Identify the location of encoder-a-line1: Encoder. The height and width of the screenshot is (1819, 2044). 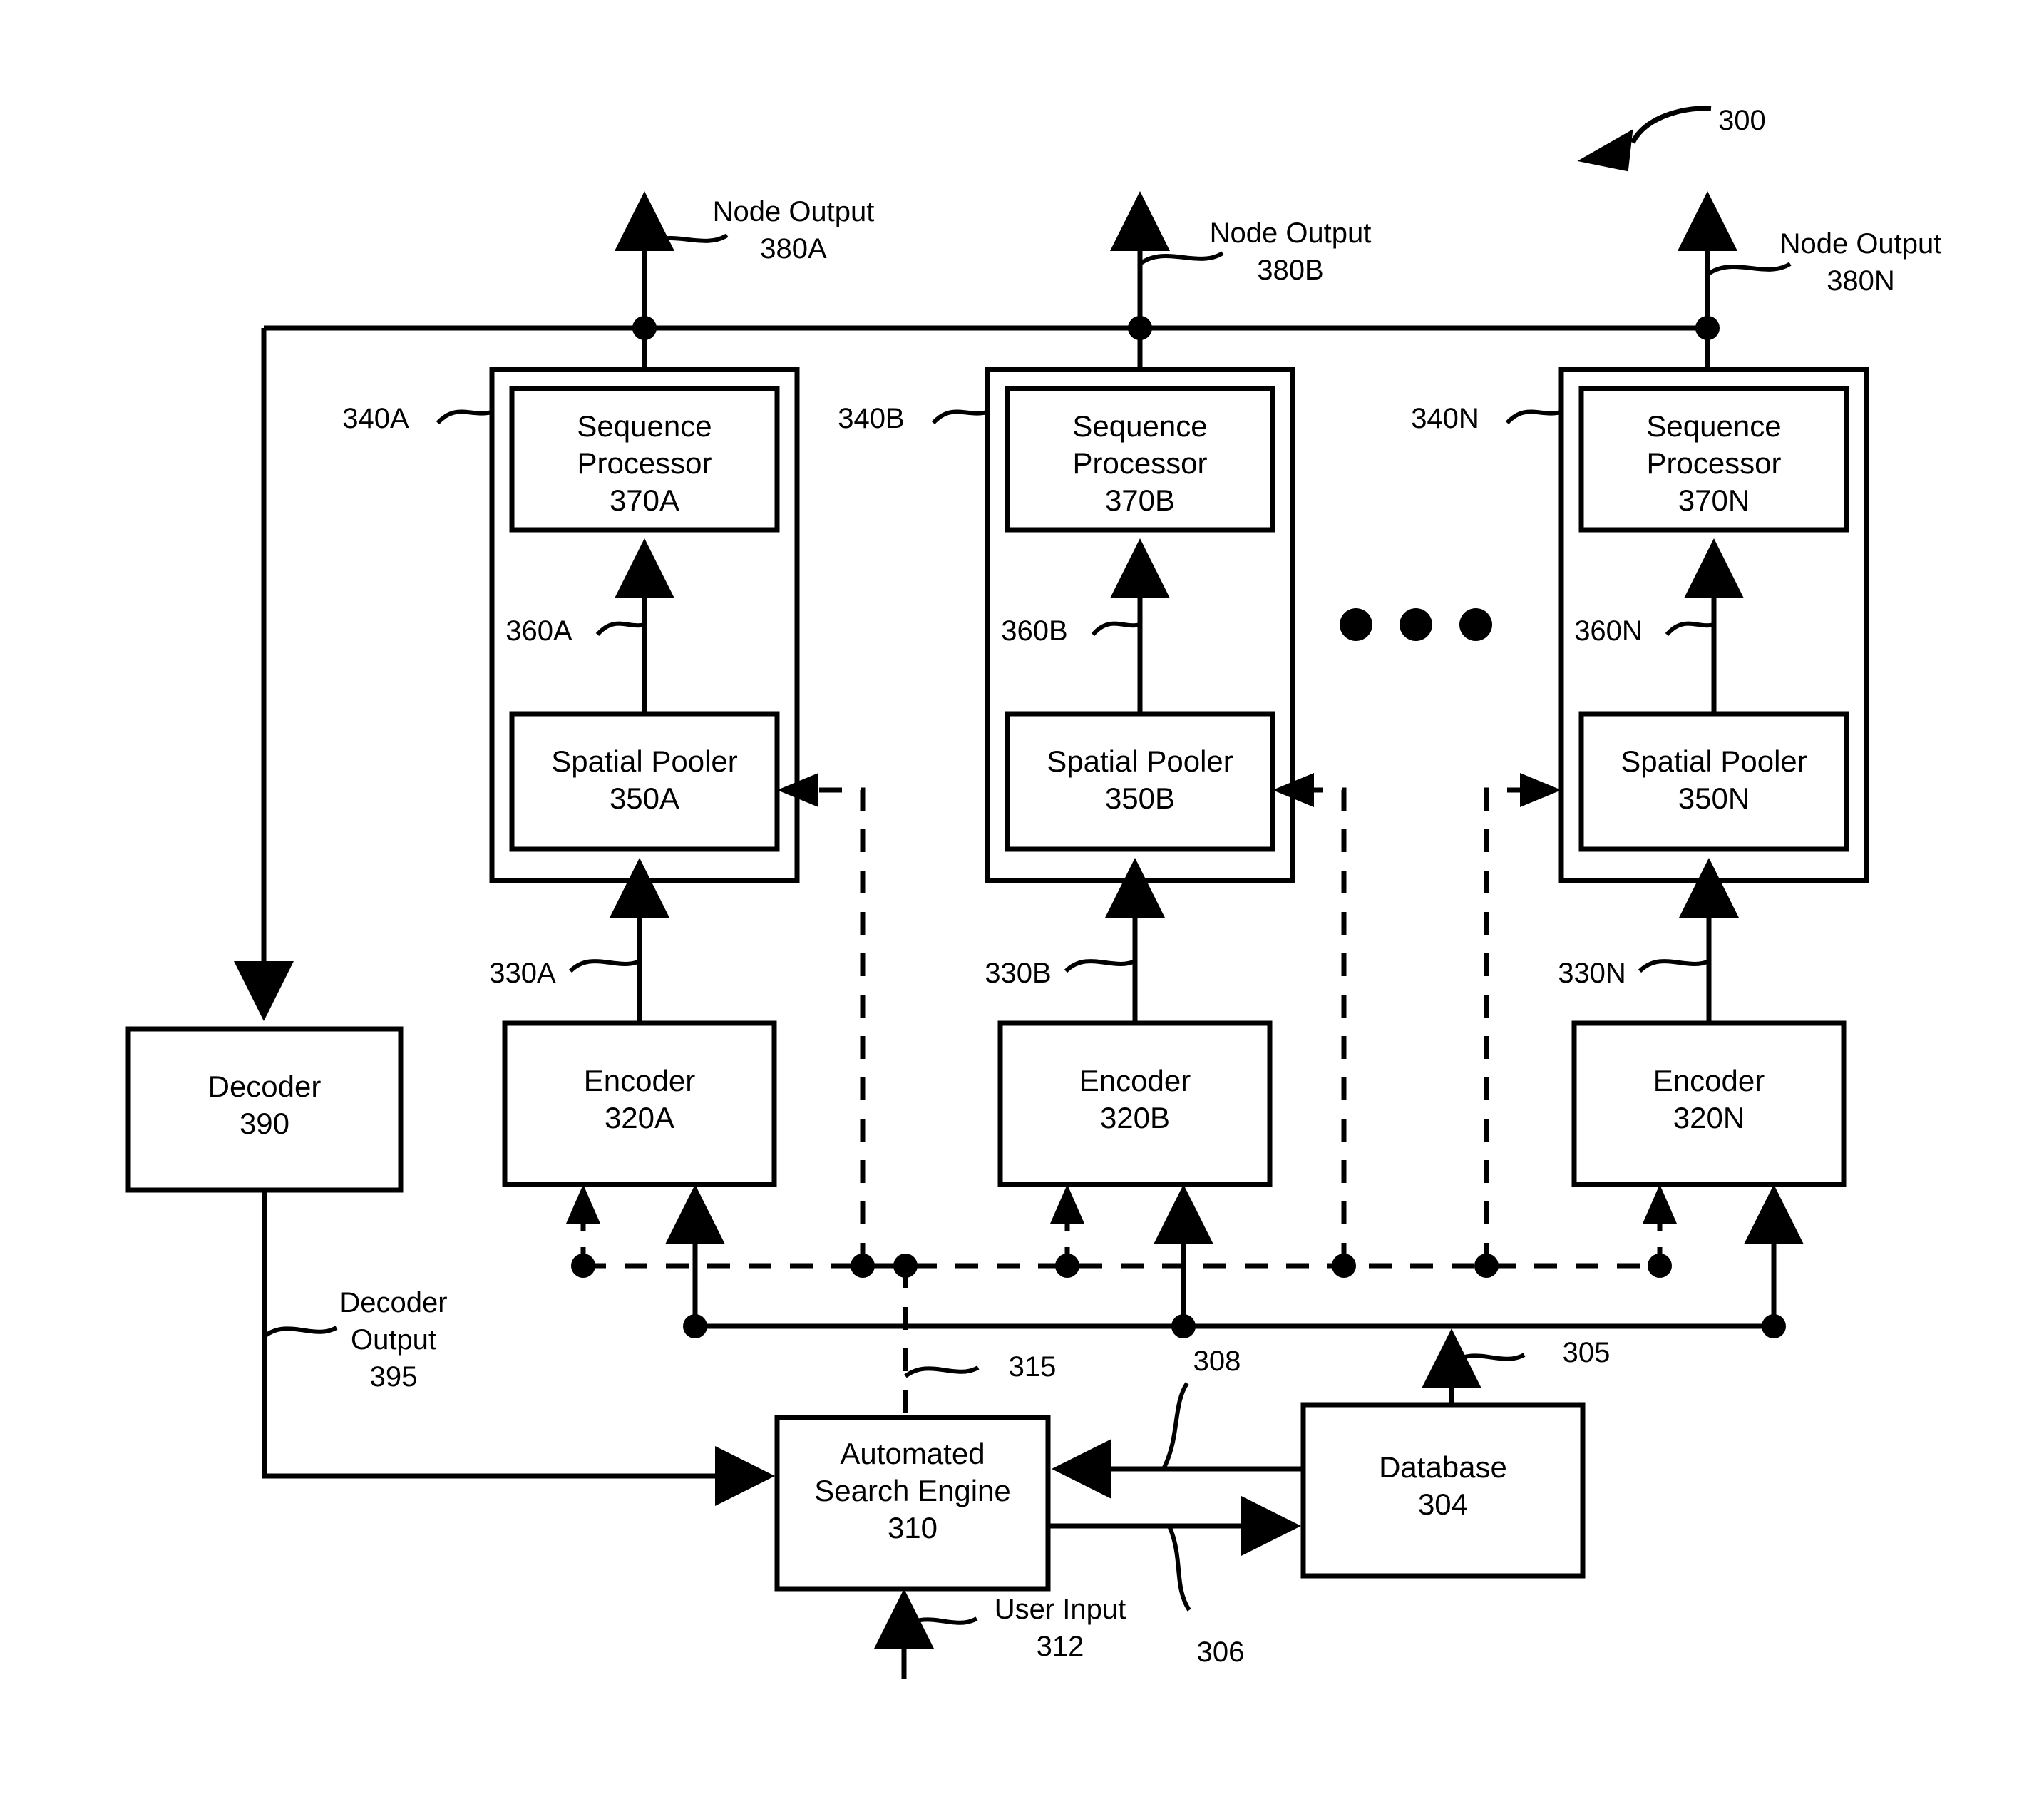
(640, 1080).